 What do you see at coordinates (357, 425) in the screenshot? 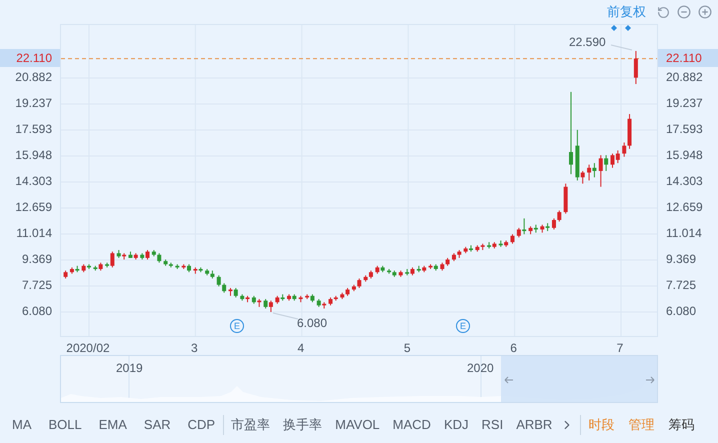
I see `indicator-tab: MAVOL` at bounding box center [357, 425].